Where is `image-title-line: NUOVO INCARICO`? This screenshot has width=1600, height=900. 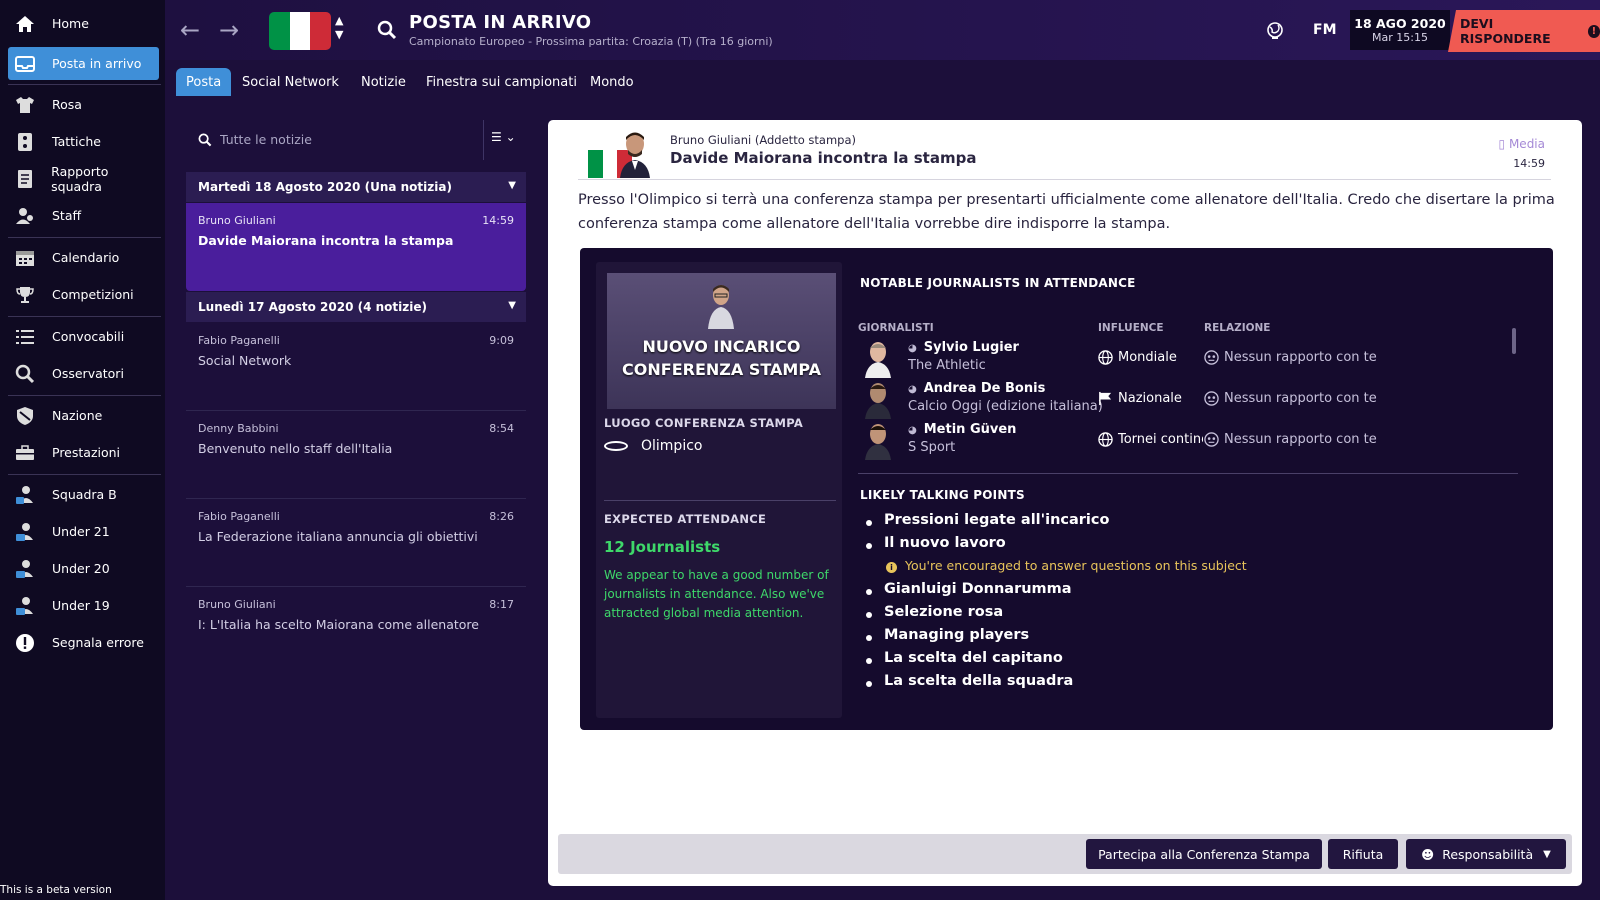
image-title-line: NUOVO INCARICO is located at coordinates (721, 346).